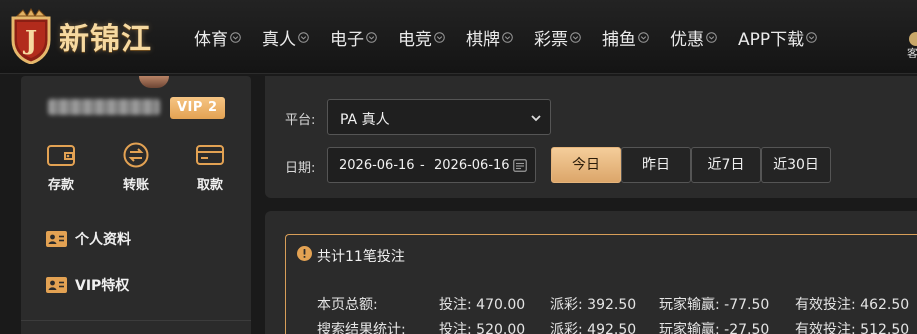 Image resolution: width=917 pixels, height=334 pixels. Describe the element at coordinates (104, 107) in the screenshot. I see `username-blurred` at that location.